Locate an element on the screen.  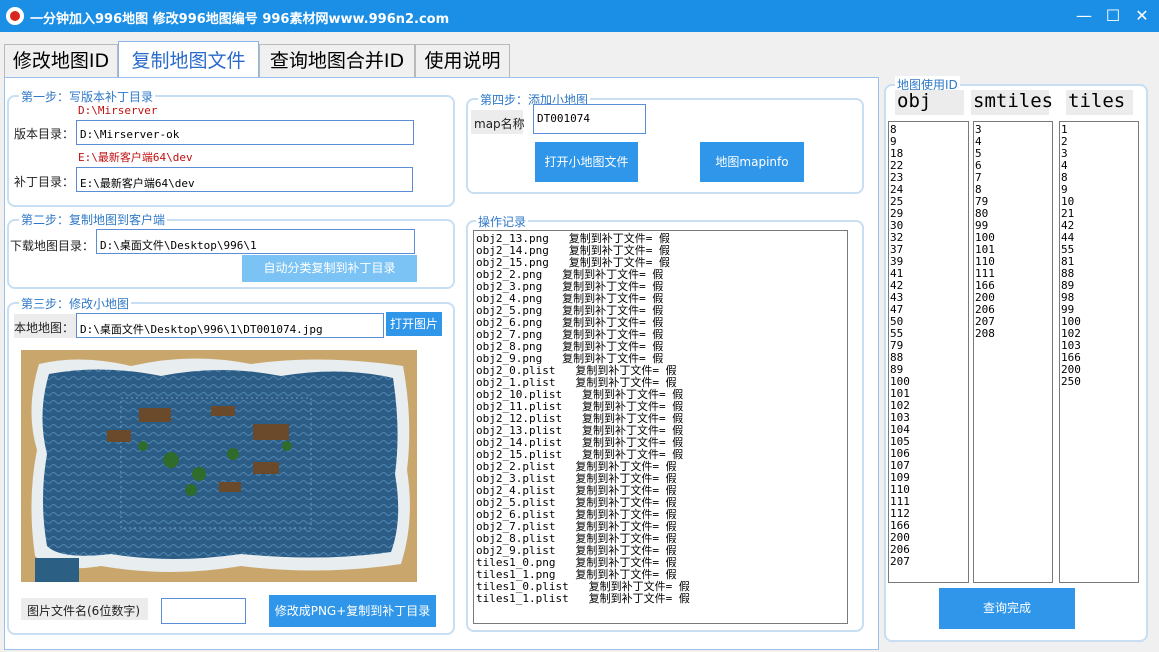
tiles-column-header: tiles is located at coordinates (1099, 102).